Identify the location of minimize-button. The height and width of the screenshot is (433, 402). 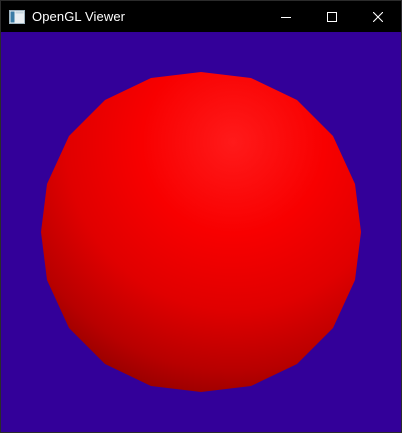
(286, 16).